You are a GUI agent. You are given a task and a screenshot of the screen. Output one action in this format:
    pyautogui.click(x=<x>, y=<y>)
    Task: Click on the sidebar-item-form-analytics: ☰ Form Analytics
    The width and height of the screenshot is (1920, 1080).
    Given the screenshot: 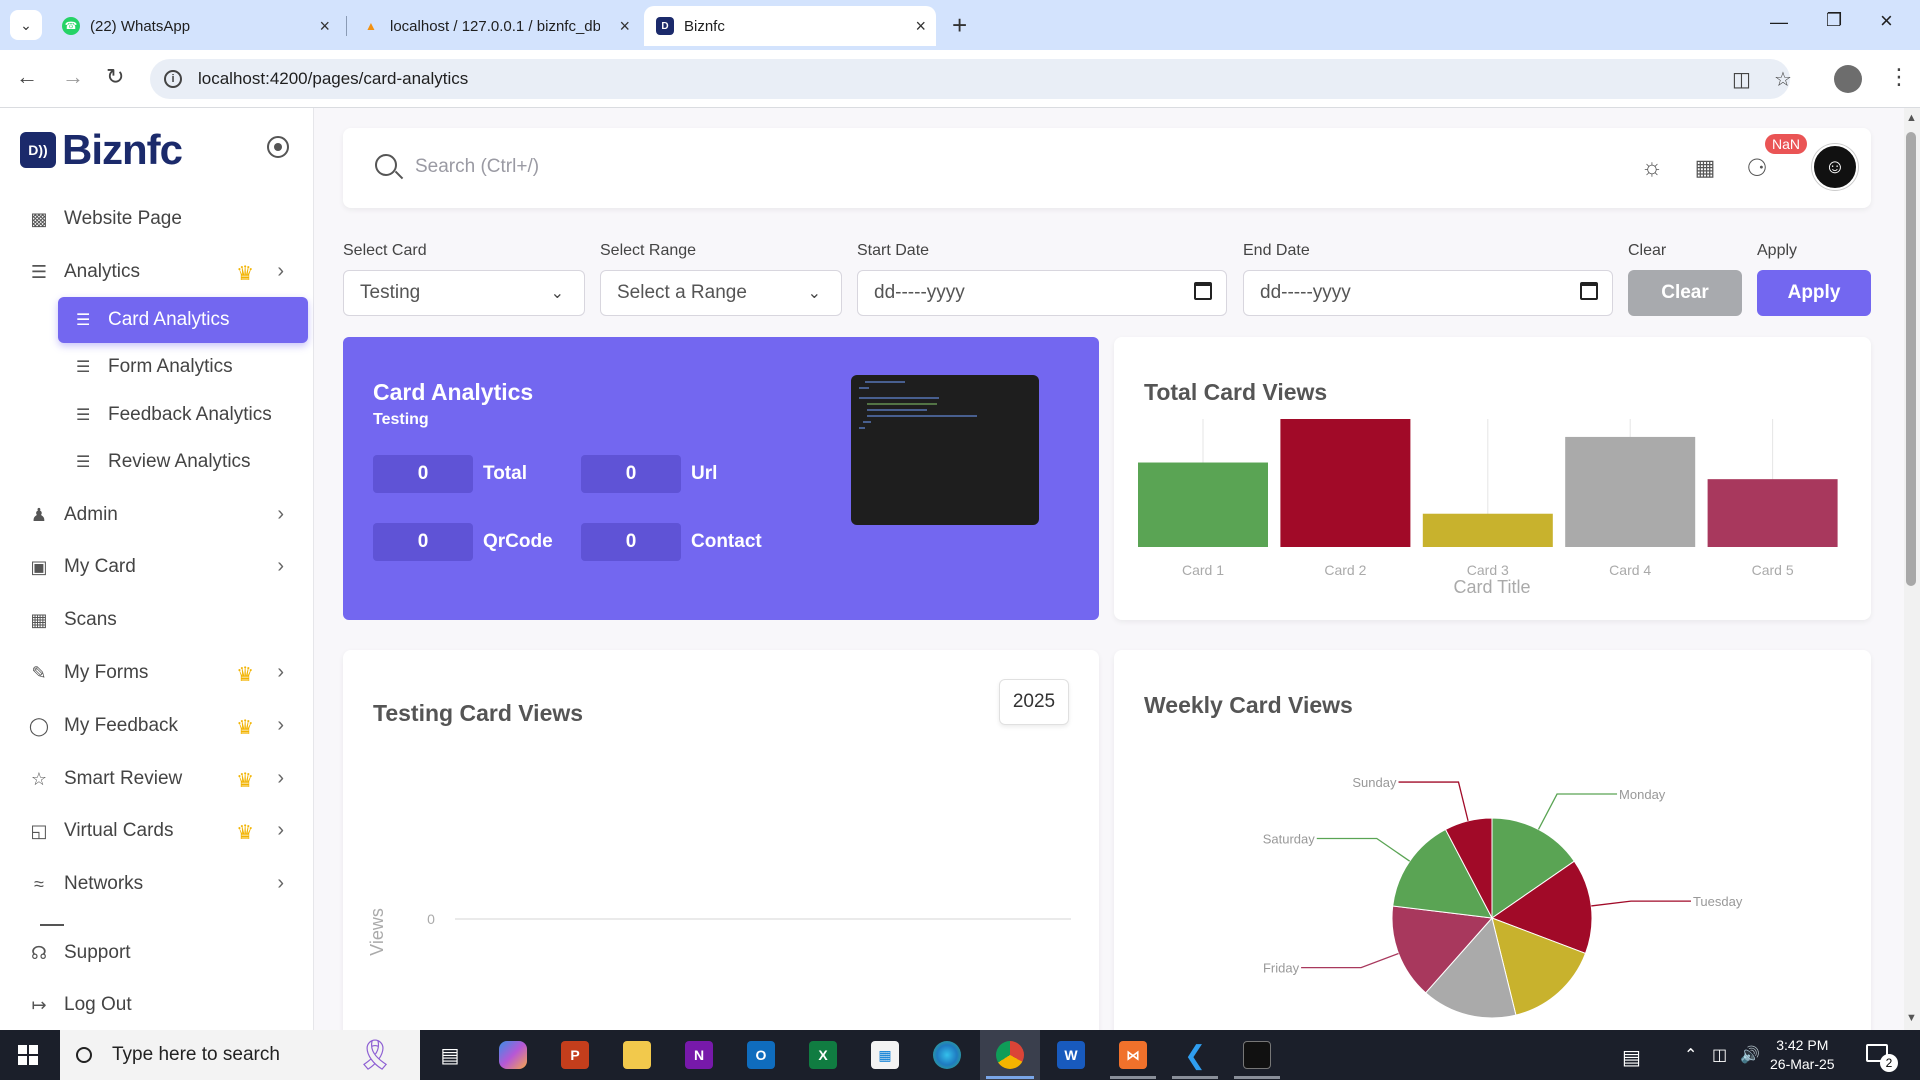 What is the action you would take?
    pyautogui.click(x=183, y=367)
    